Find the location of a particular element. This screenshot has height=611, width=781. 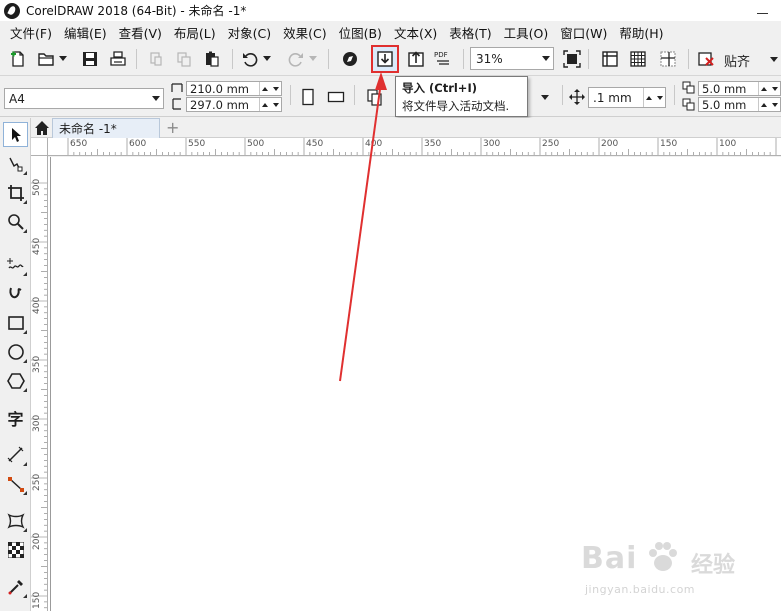

publish-pdf-button: PDF is located at coordinates (444, 59).